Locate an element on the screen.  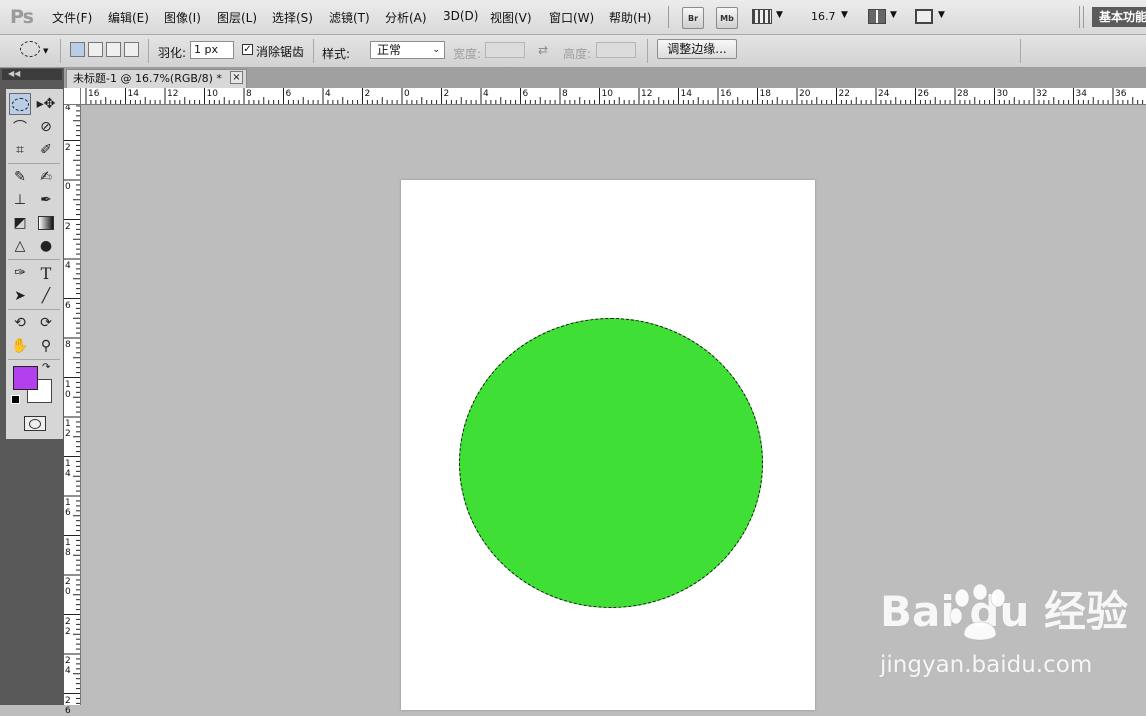
move-tool-icon: ▸✥ is located at coordinates (46, 104).